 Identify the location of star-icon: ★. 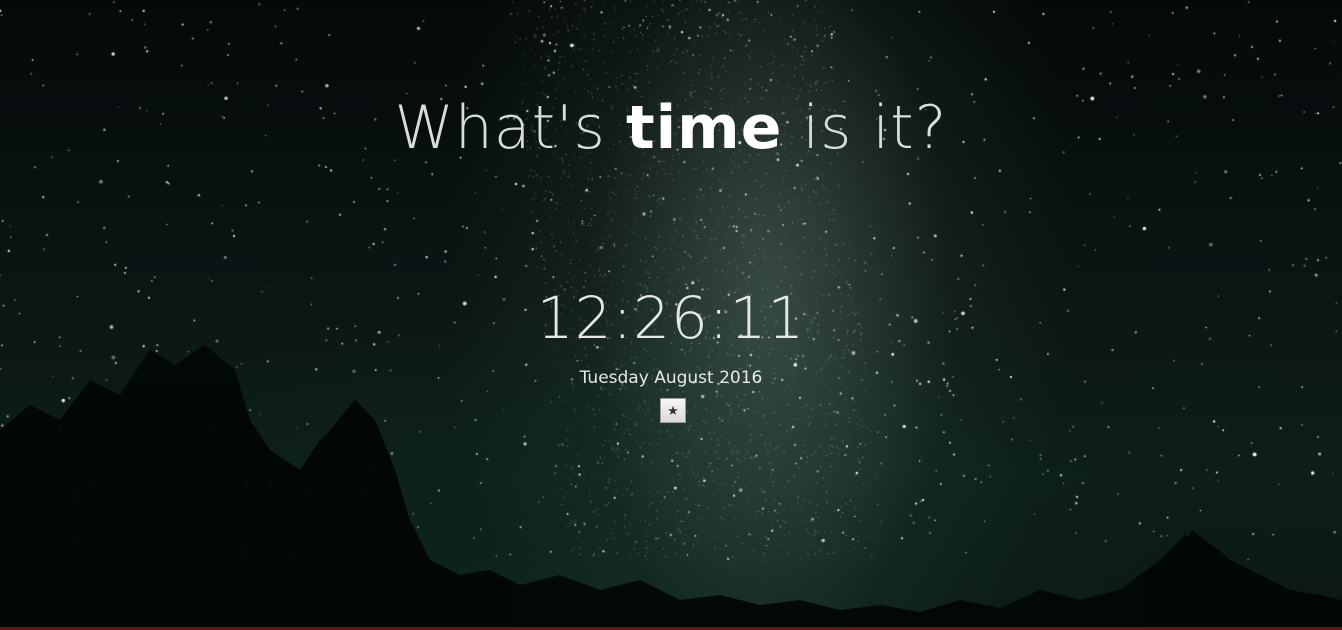
(673, 410).